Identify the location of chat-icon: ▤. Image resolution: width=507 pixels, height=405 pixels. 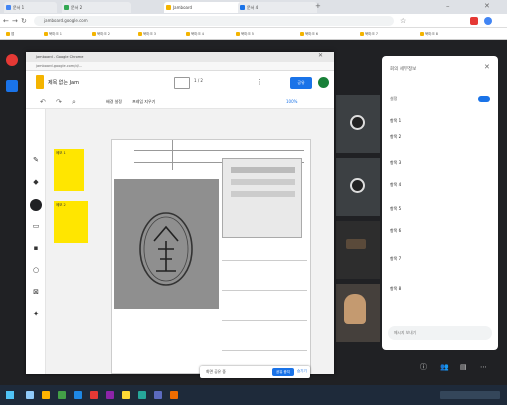
(463, 367).